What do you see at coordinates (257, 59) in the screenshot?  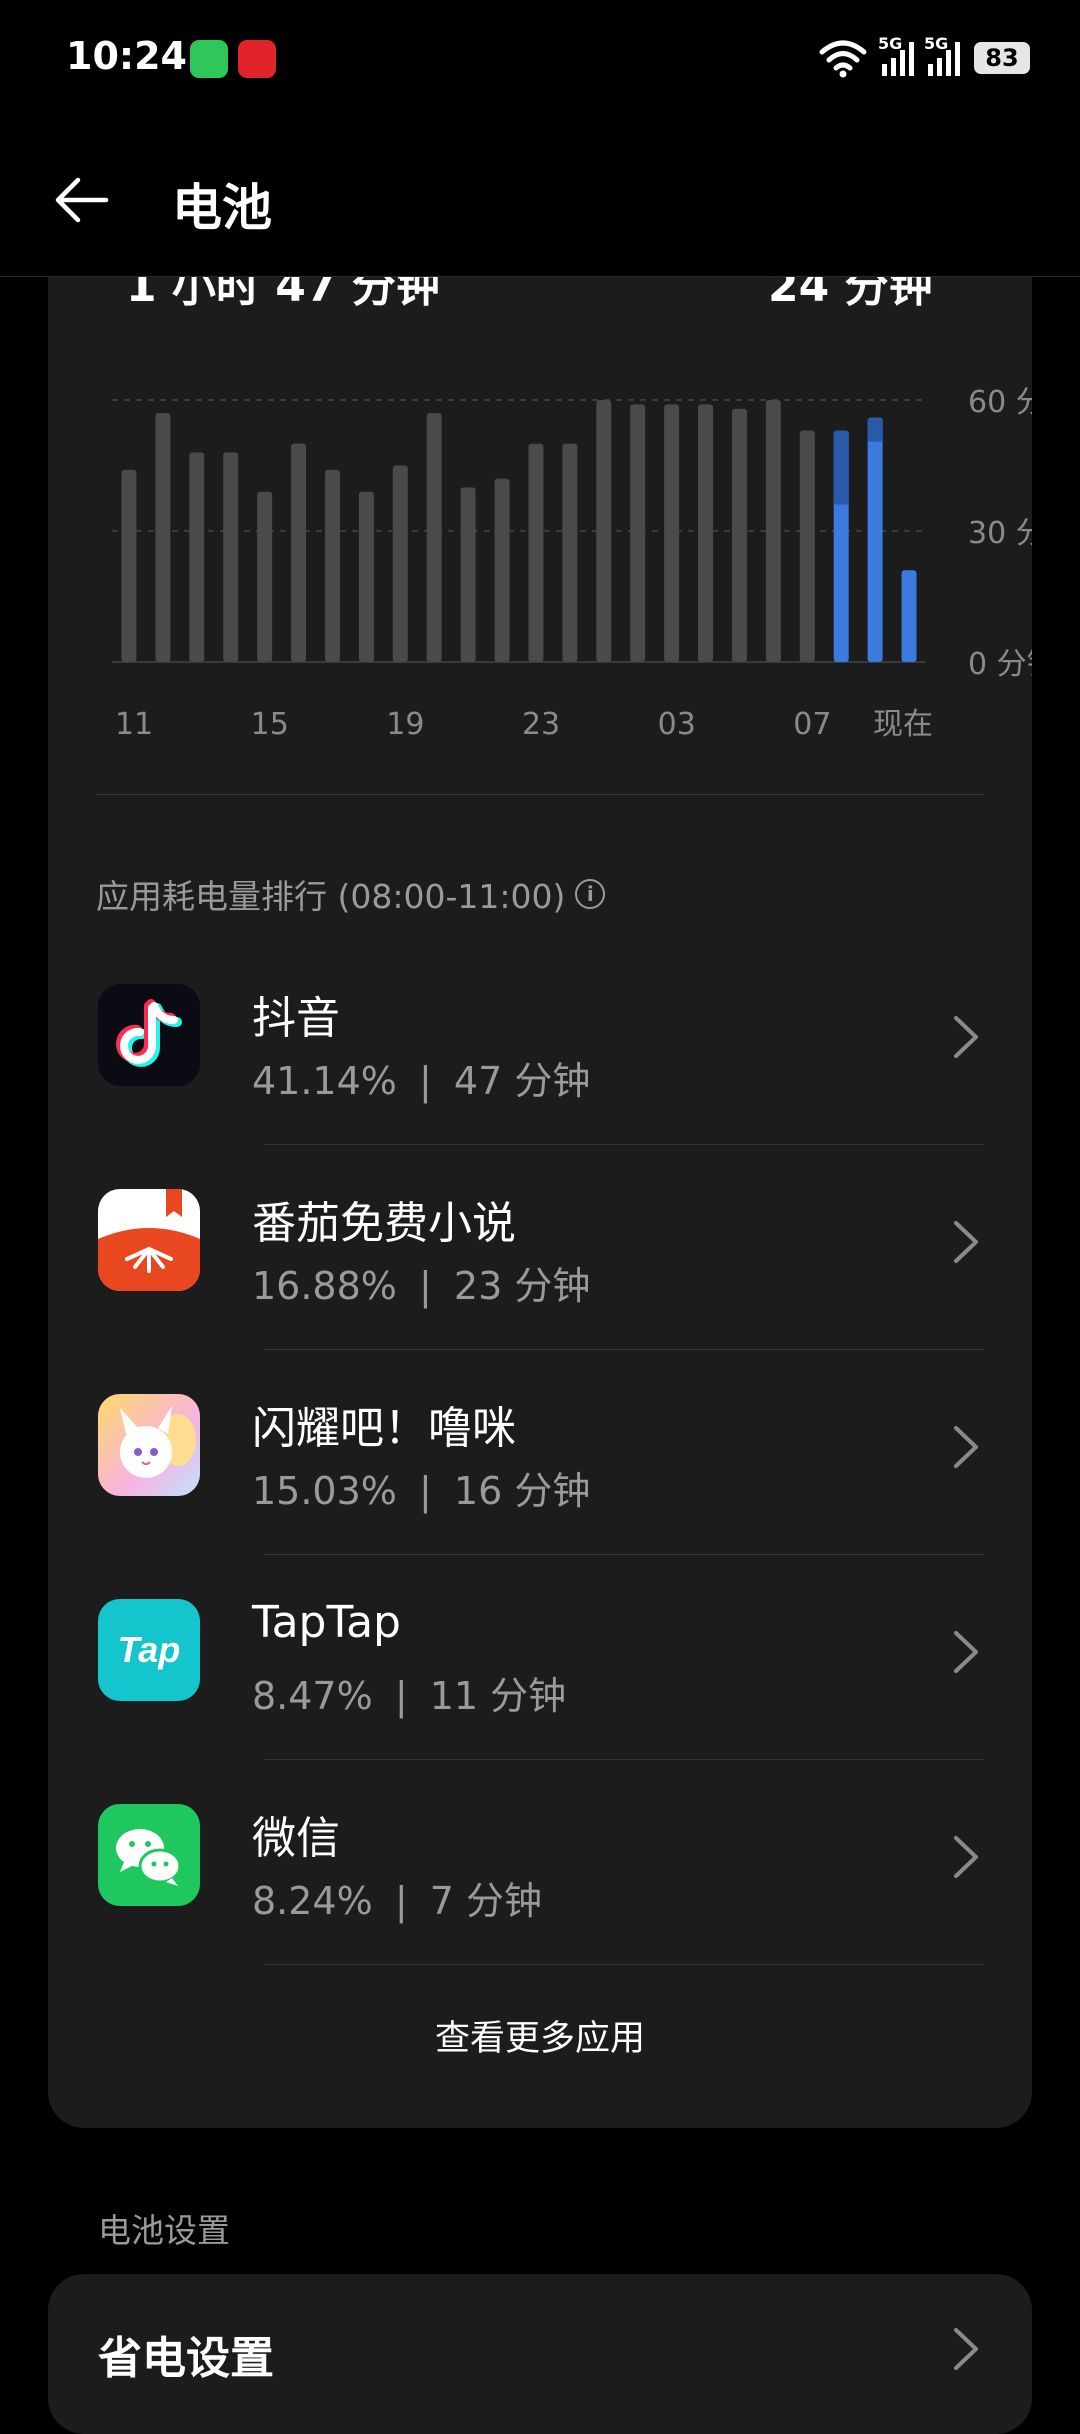 I see `app-notification-icon` at bounding box center [257, 59].